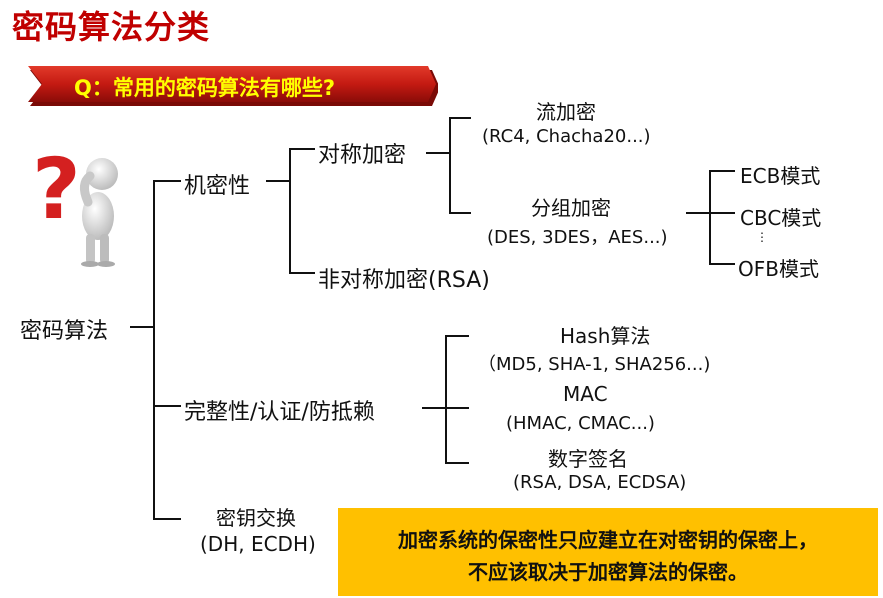  I want to click on node-key-exchange: 密钥交换, so click(256, 518).